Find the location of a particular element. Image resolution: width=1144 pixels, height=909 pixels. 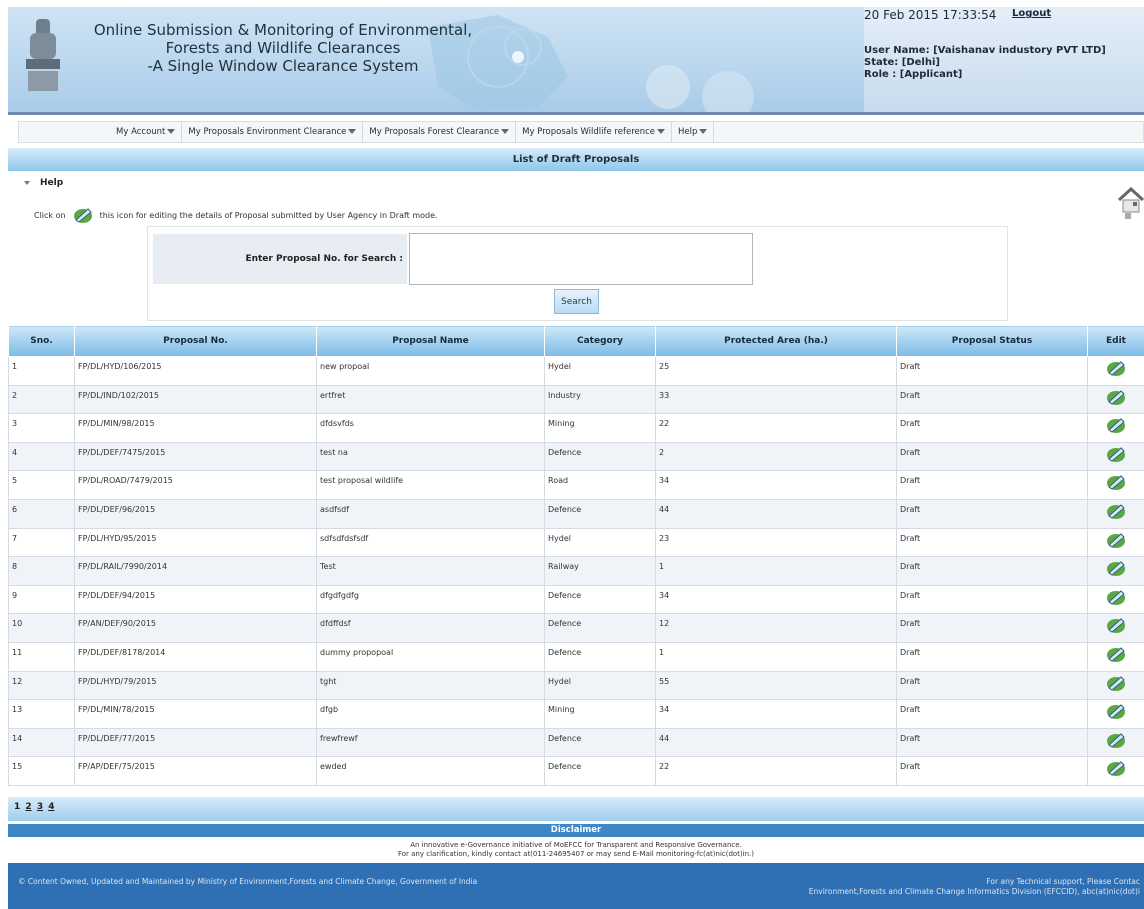

table-cell: FP/DL/DEF/96/2015 is located at coordinates (195, 513).